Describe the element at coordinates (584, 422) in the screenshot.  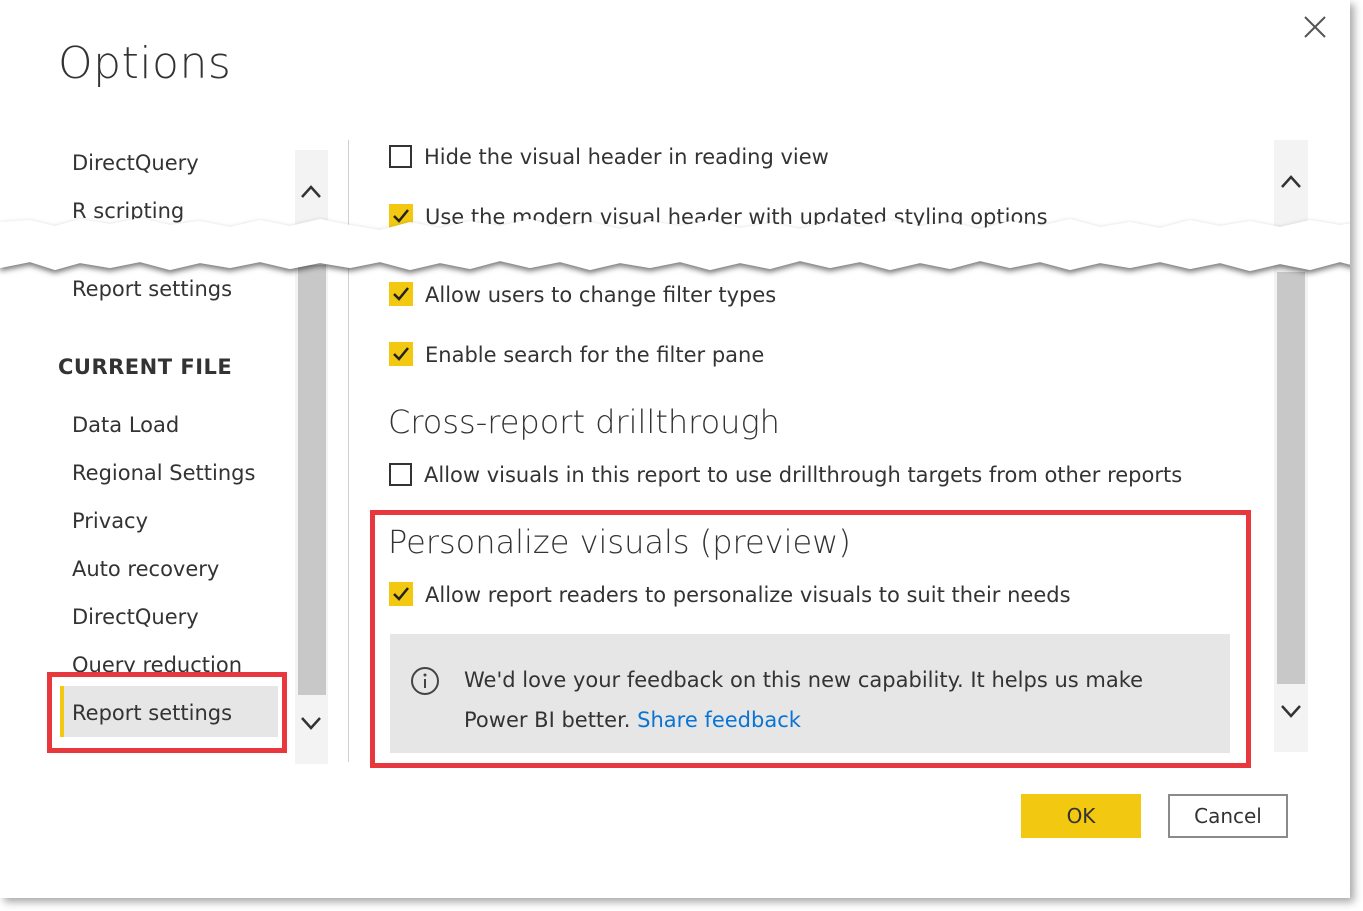
I see `cross-report-heading: Cross-report drillthrough` at that location.